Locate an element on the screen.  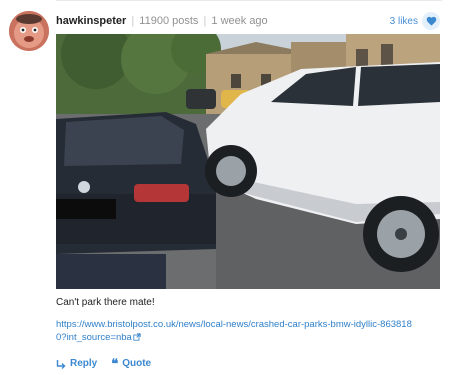
likes-count: 3 likes is located at coordinates (404, 21).